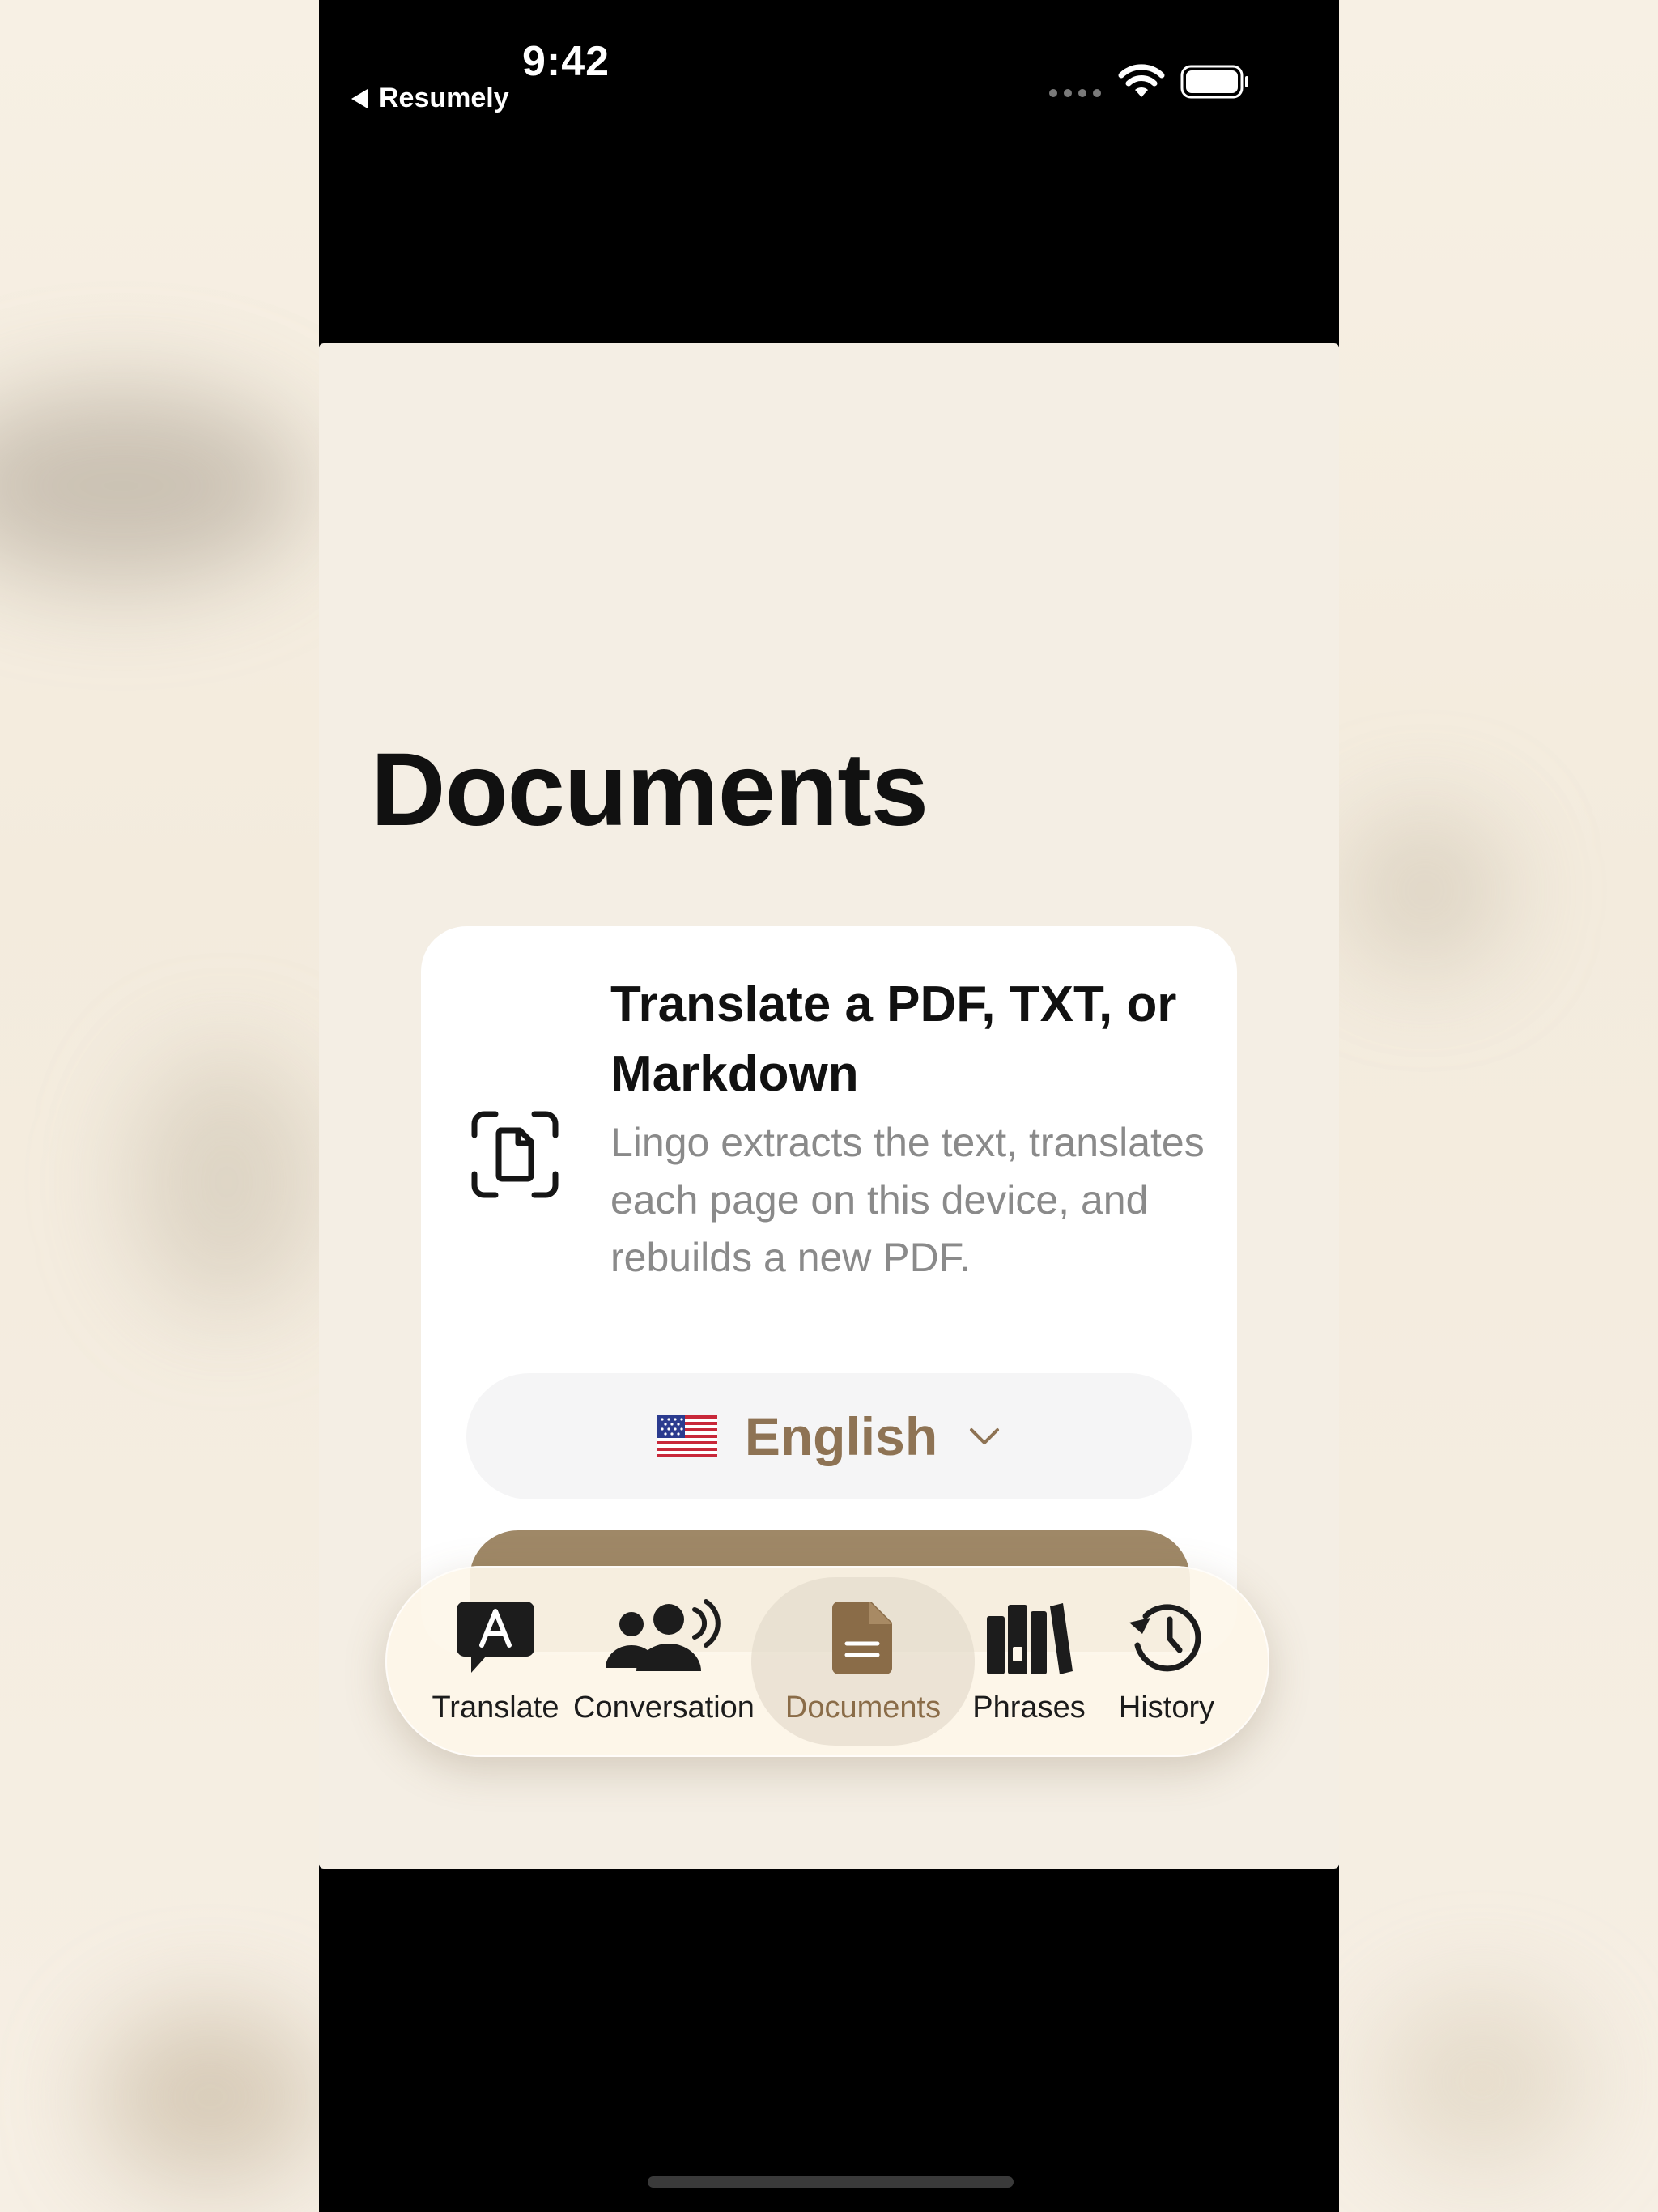 The image size is (1658, 2212). I want to click on tab-history: History, so click(1166, 1662).